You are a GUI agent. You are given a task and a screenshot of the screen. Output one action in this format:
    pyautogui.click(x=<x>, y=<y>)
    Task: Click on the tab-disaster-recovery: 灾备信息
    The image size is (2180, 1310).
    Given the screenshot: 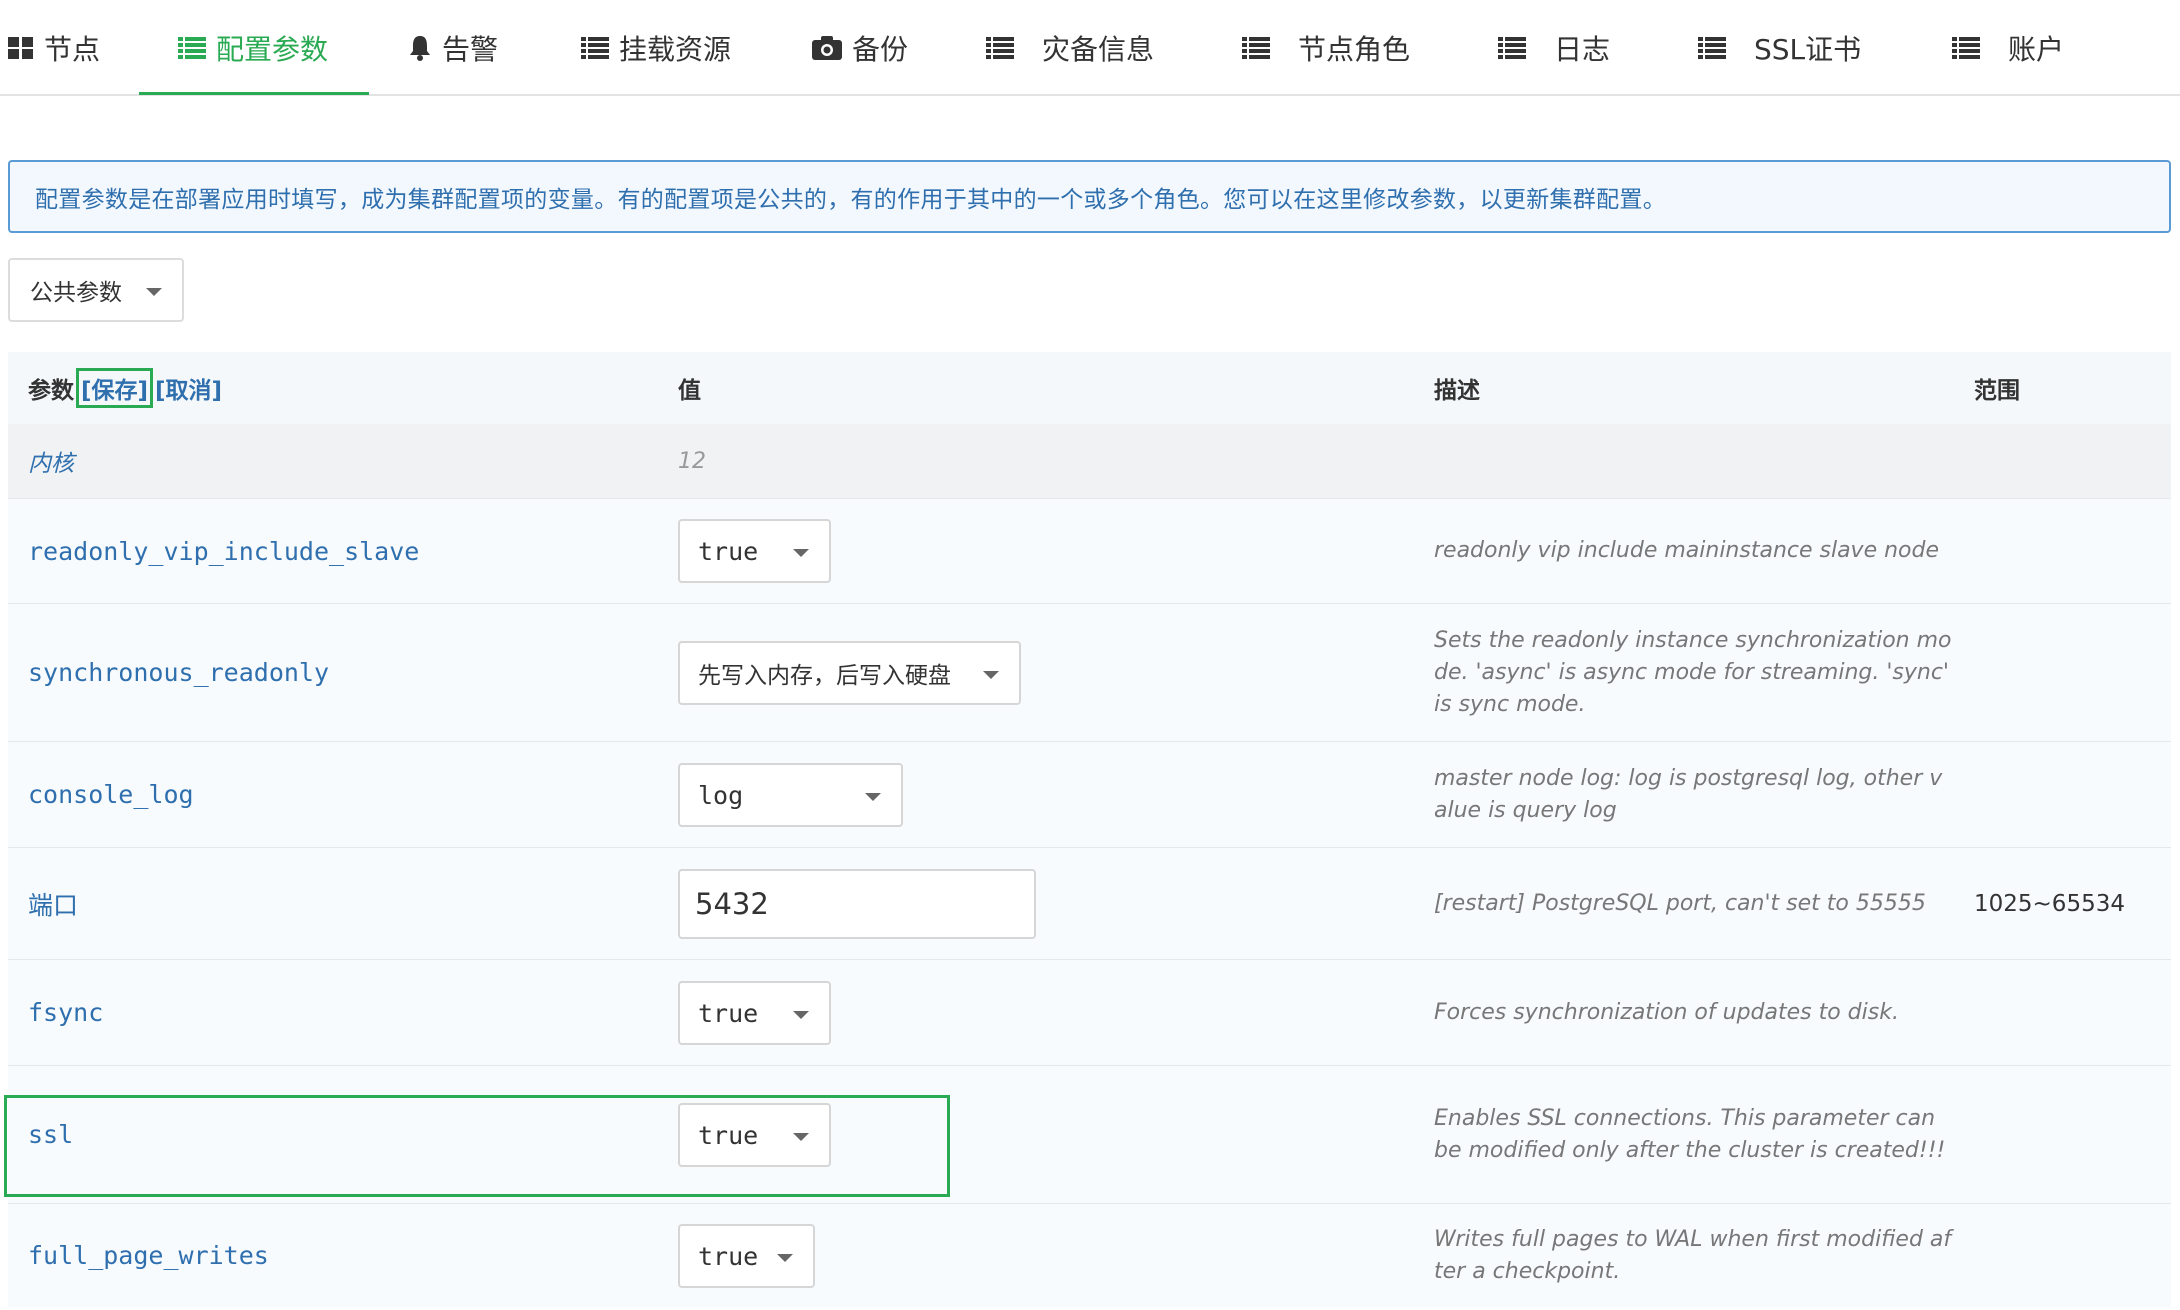 What is the action you would take?
    pyautogui.click(x=1070, y=48)
    